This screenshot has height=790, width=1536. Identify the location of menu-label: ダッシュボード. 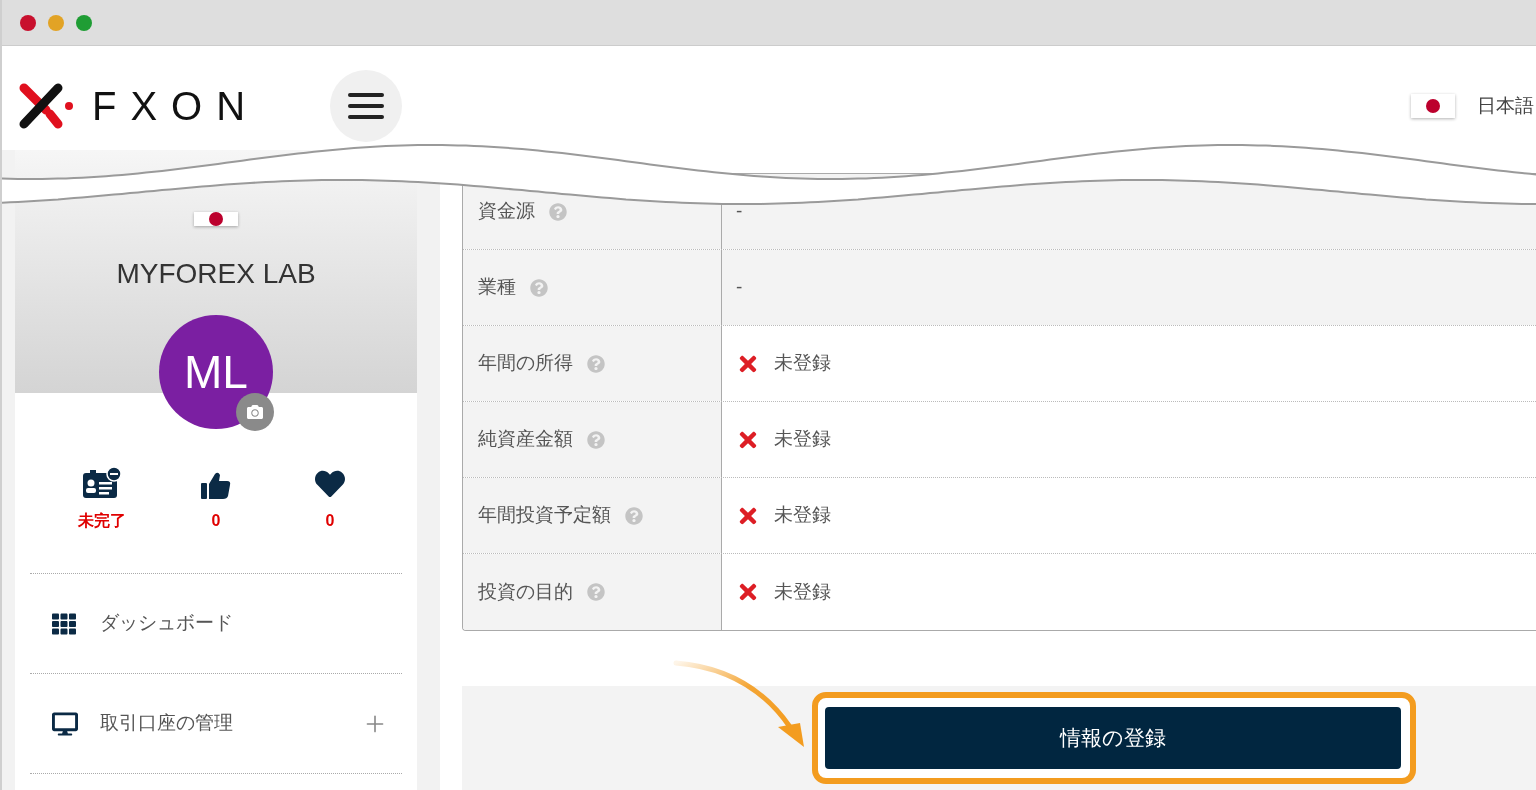
(166, 623).